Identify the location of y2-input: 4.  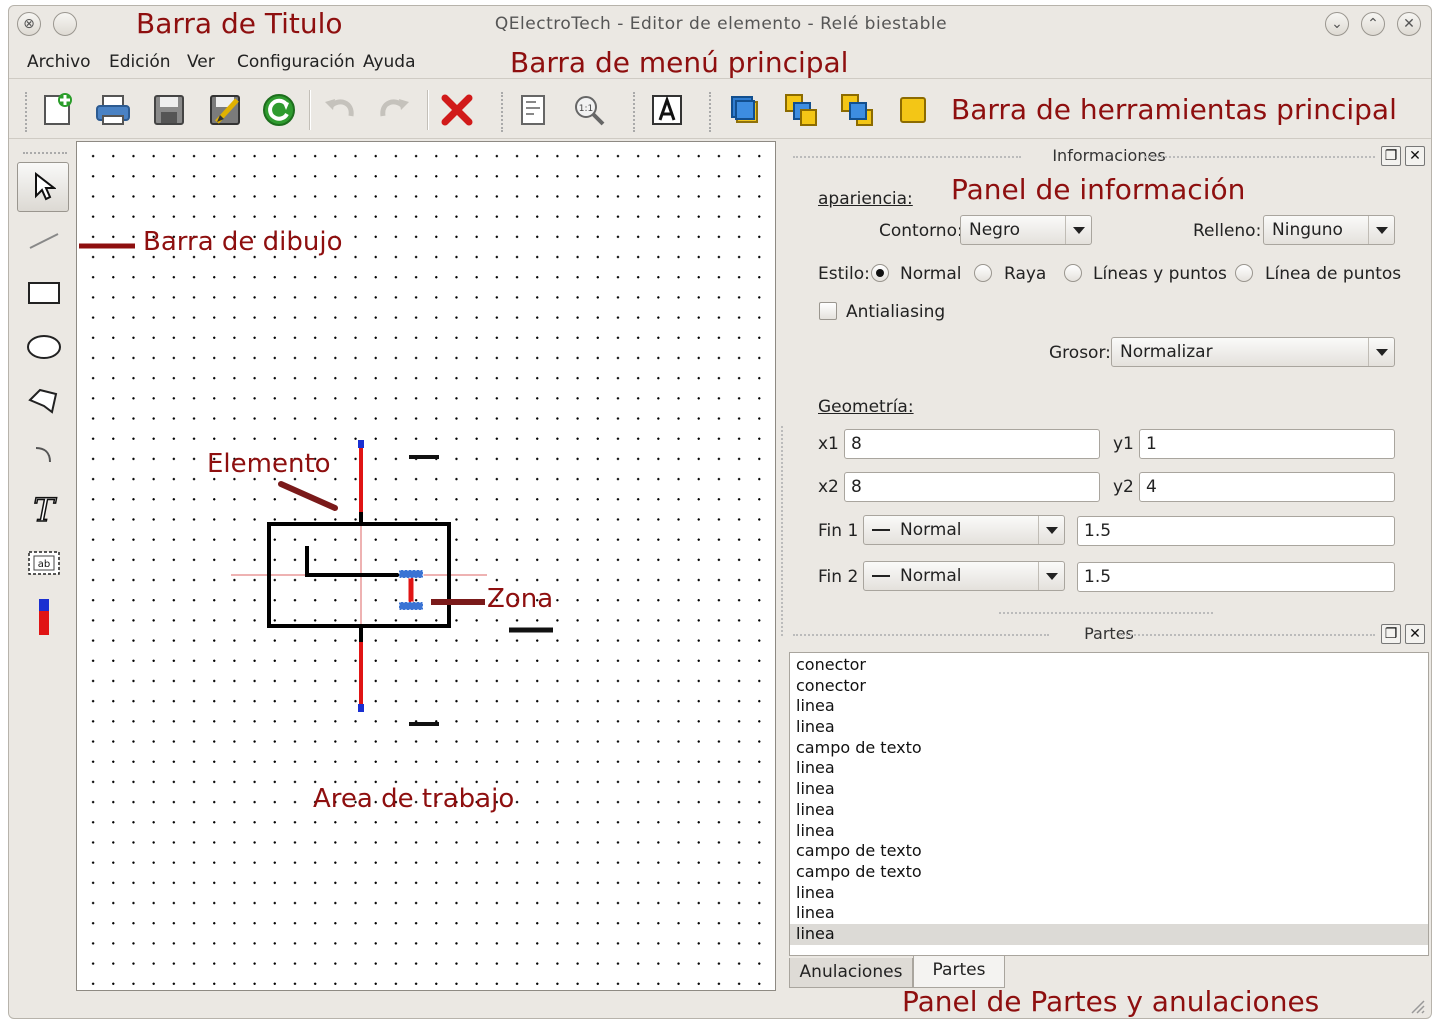
(1267, 487).